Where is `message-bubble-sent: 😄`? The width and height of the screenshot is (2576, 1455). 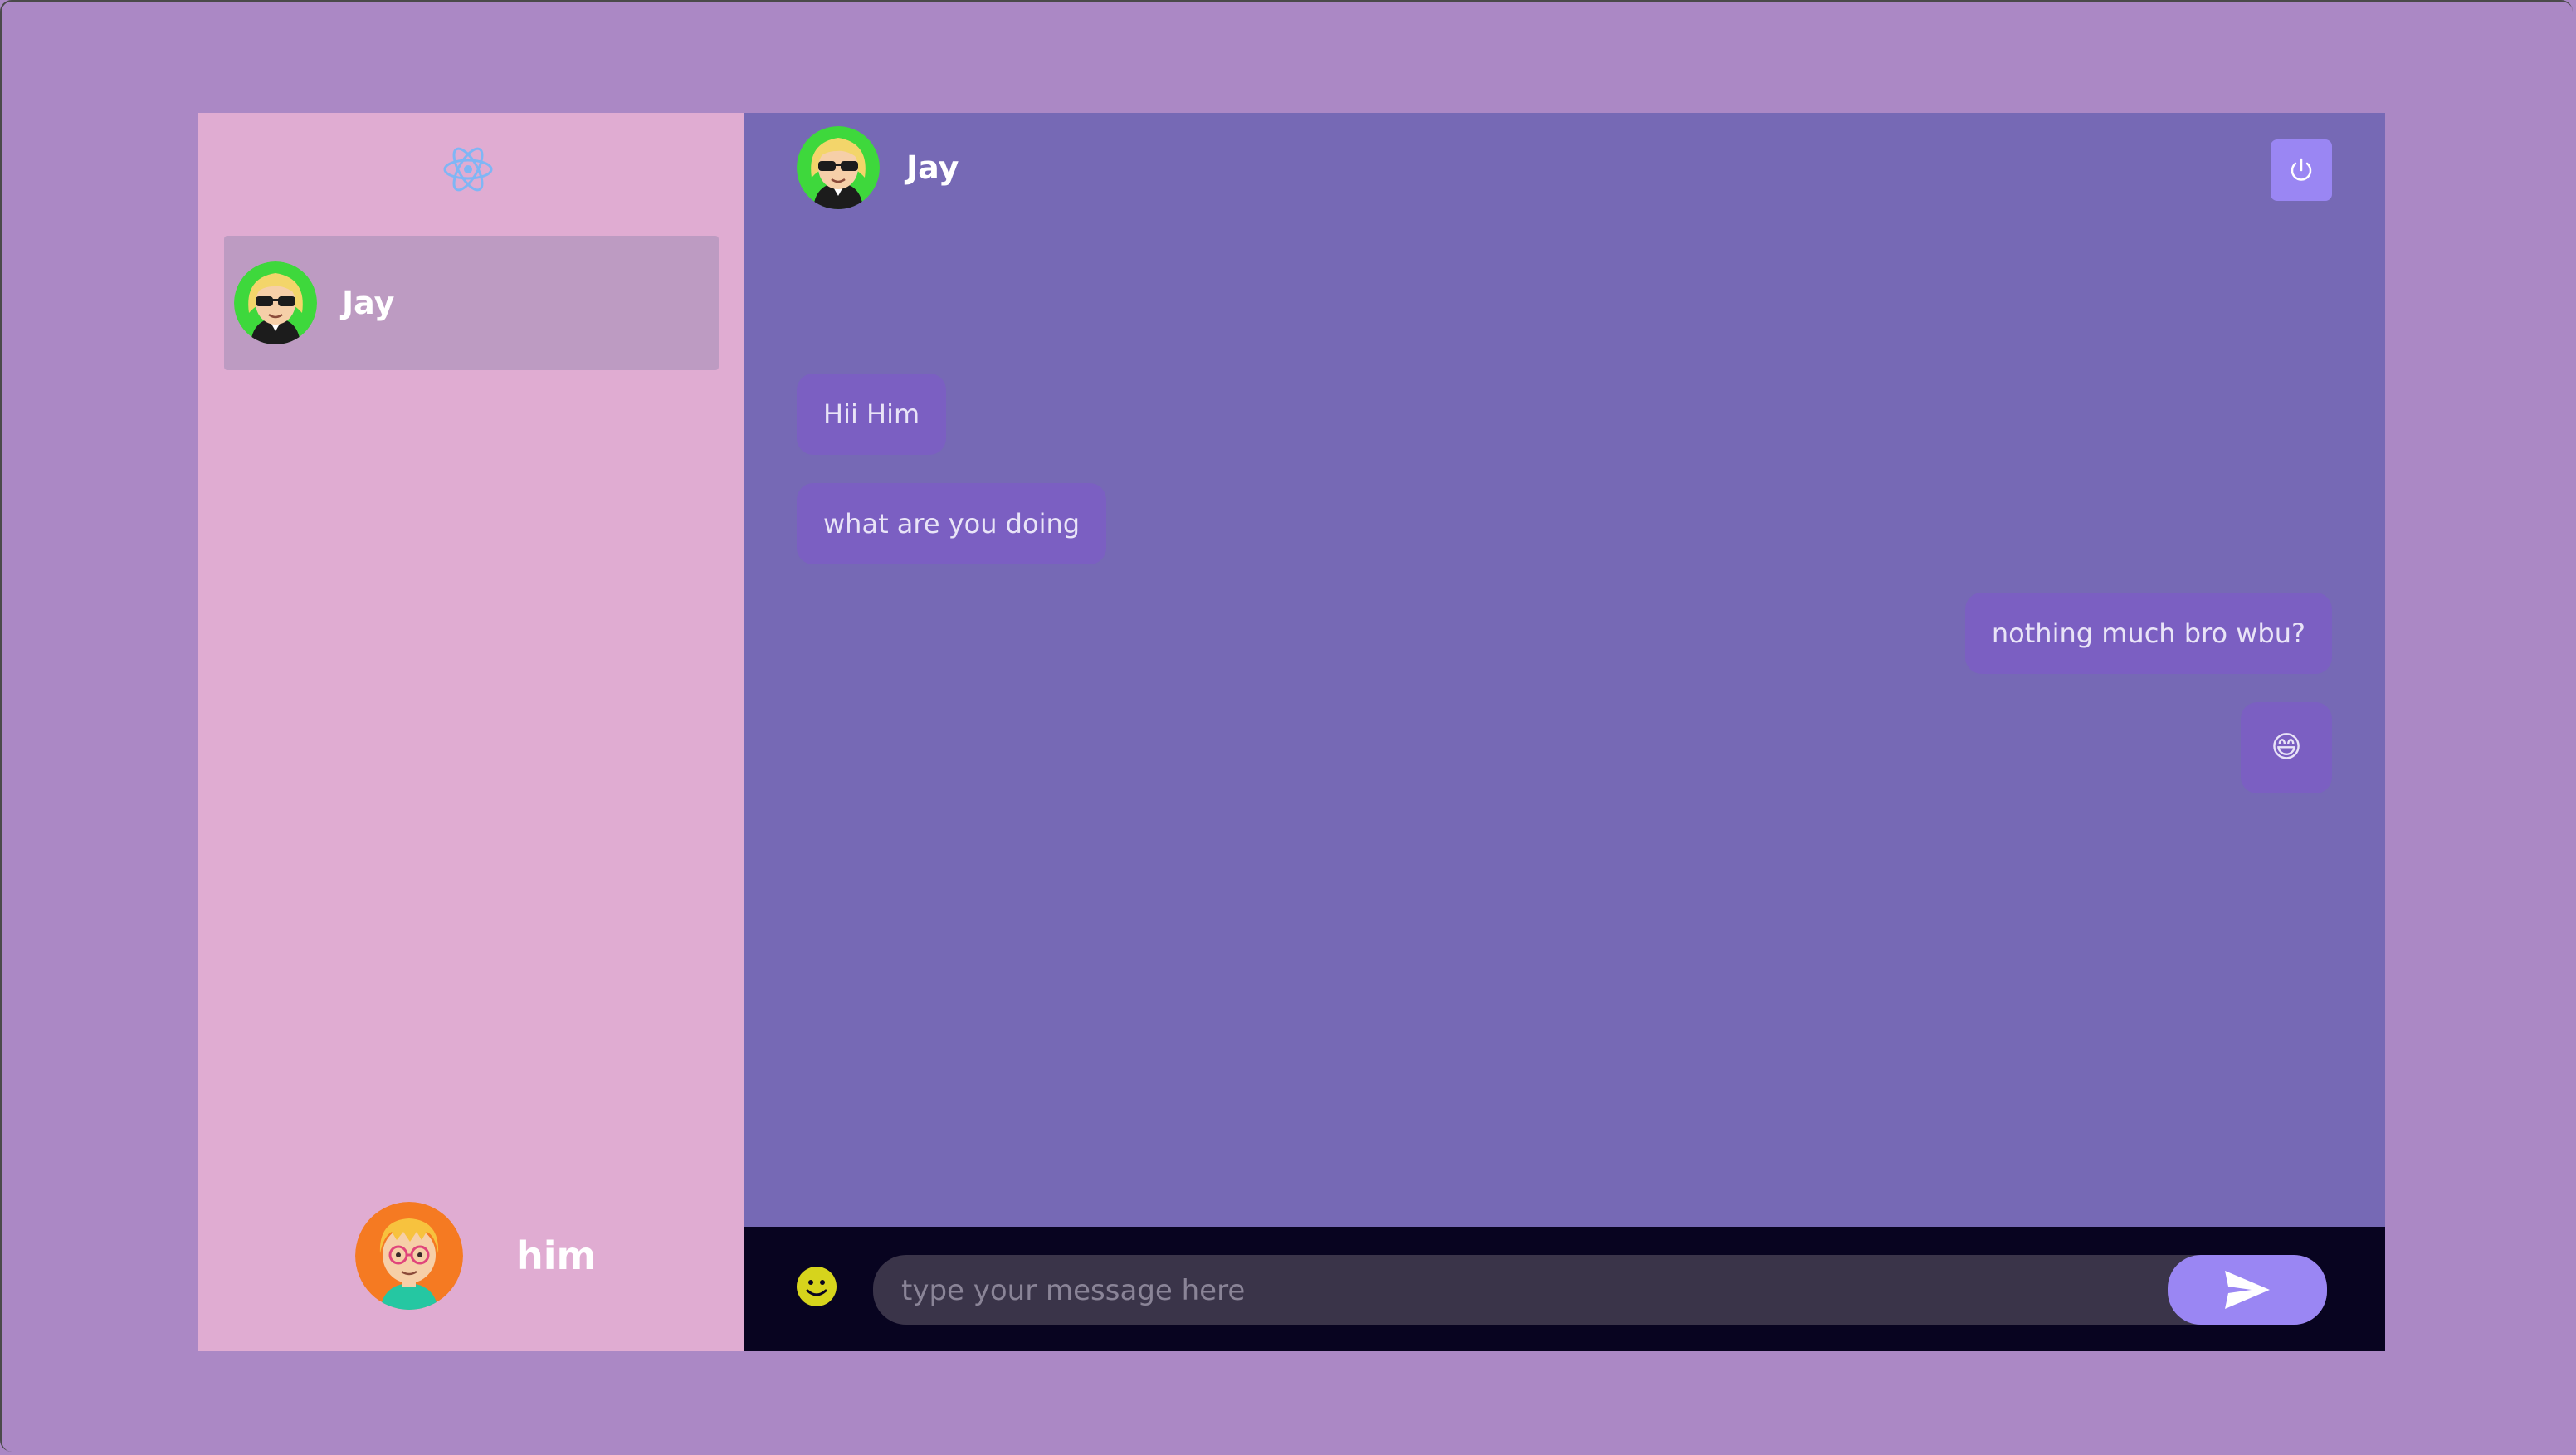
message-bubble-sent: 😄 is located at coordinates (2287, 747).